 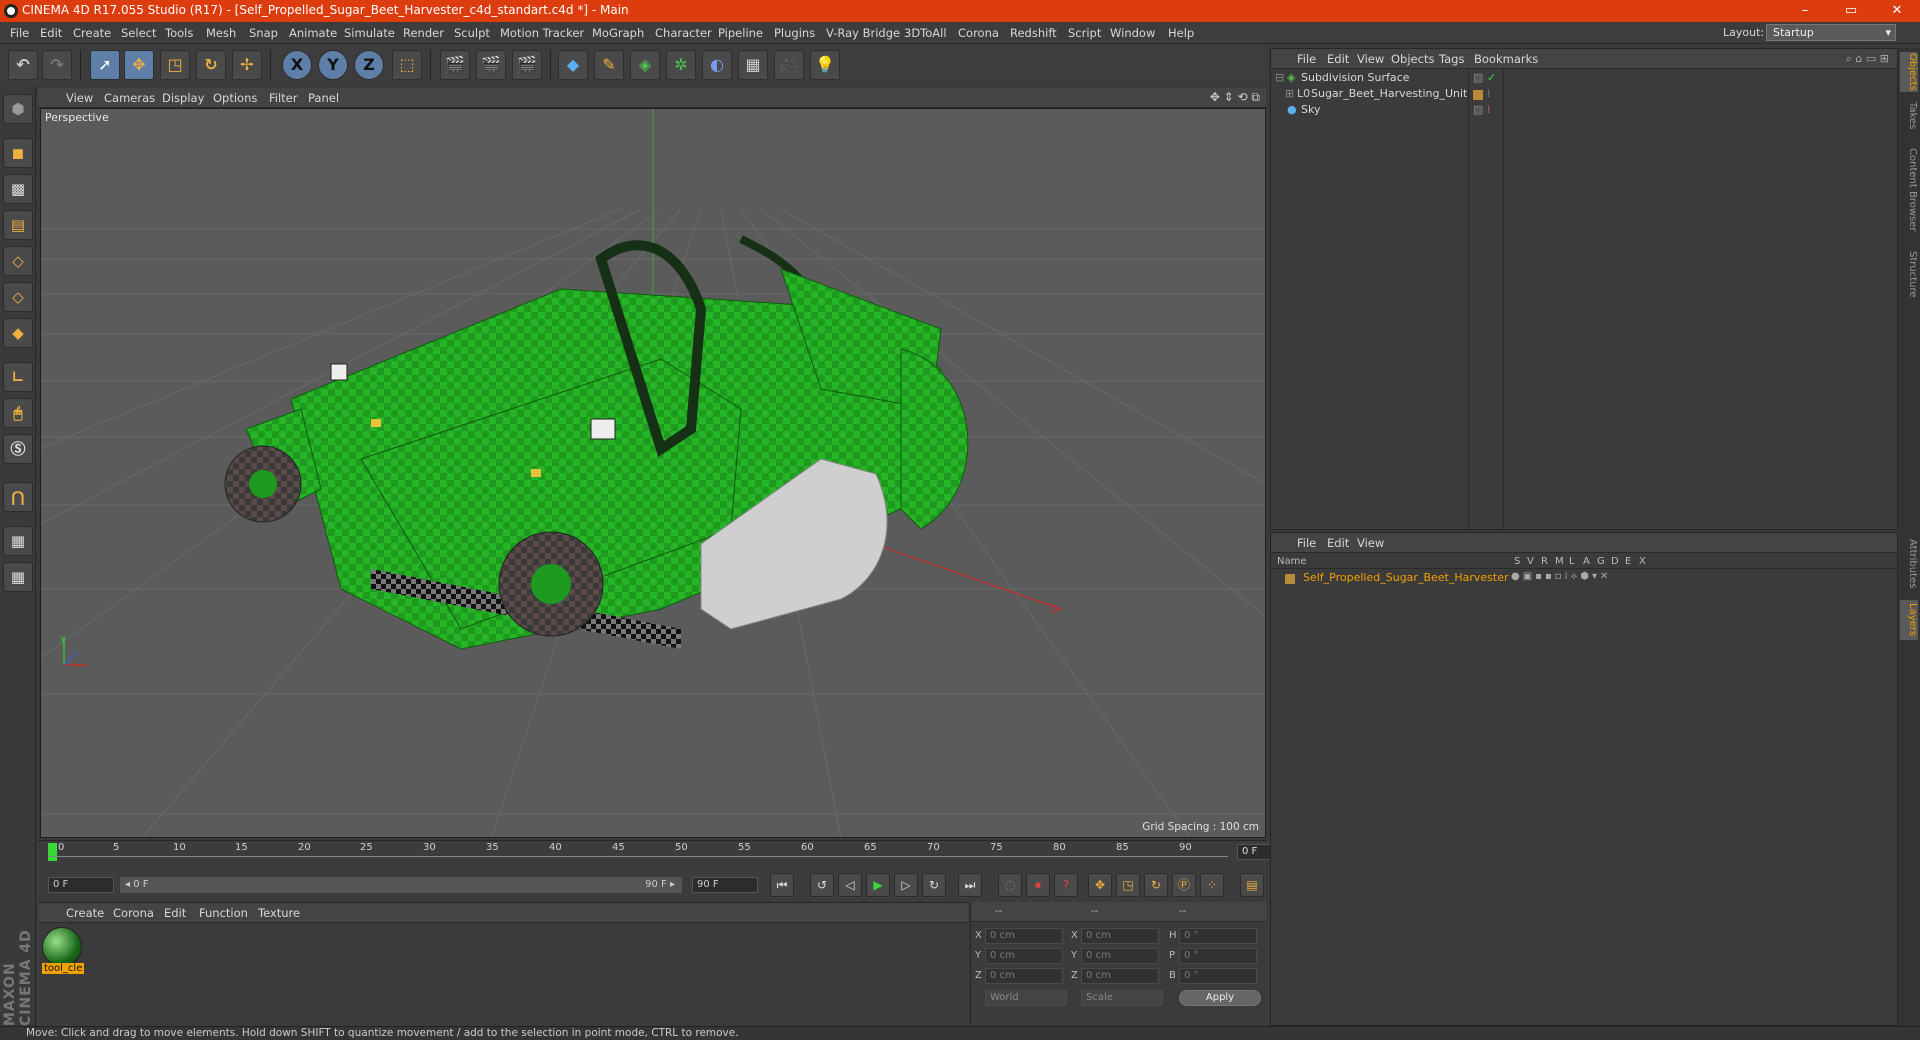 I want to click on rotation-b-field: 0 °, so click(x=1218, y=976).